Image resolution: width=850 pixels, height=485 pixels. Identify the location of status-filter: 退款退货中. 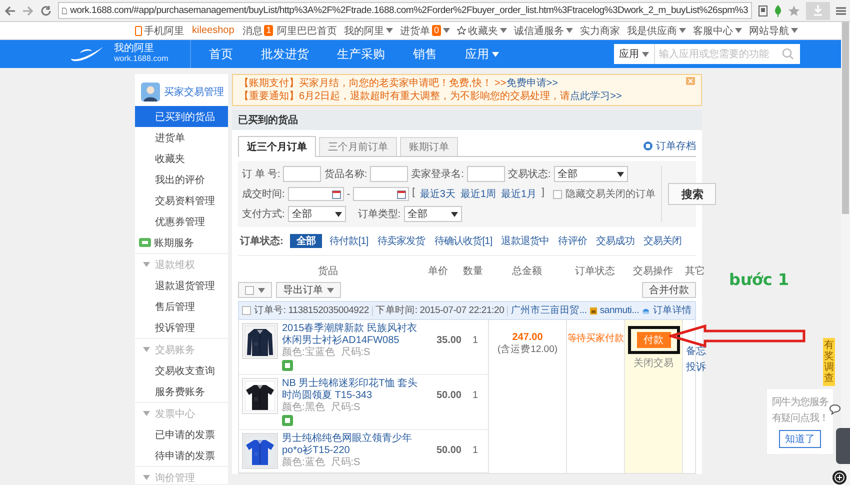
(525, 241).